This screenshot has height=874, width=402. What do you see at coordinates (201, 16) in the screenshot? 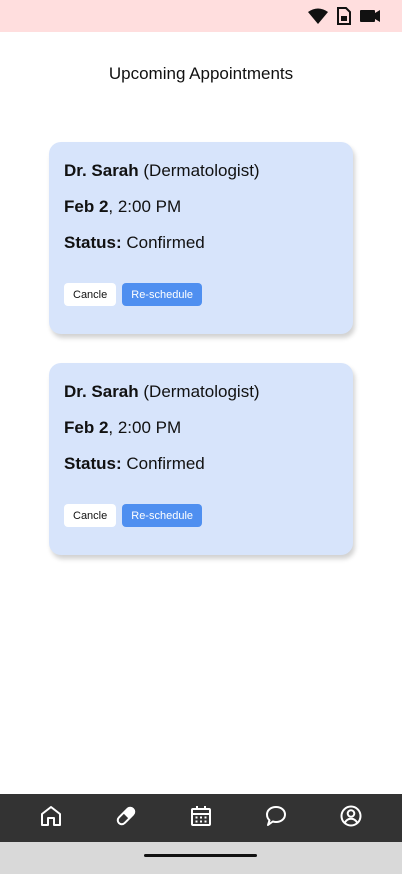
I see `status-bar` at bounding box center [201, 16].